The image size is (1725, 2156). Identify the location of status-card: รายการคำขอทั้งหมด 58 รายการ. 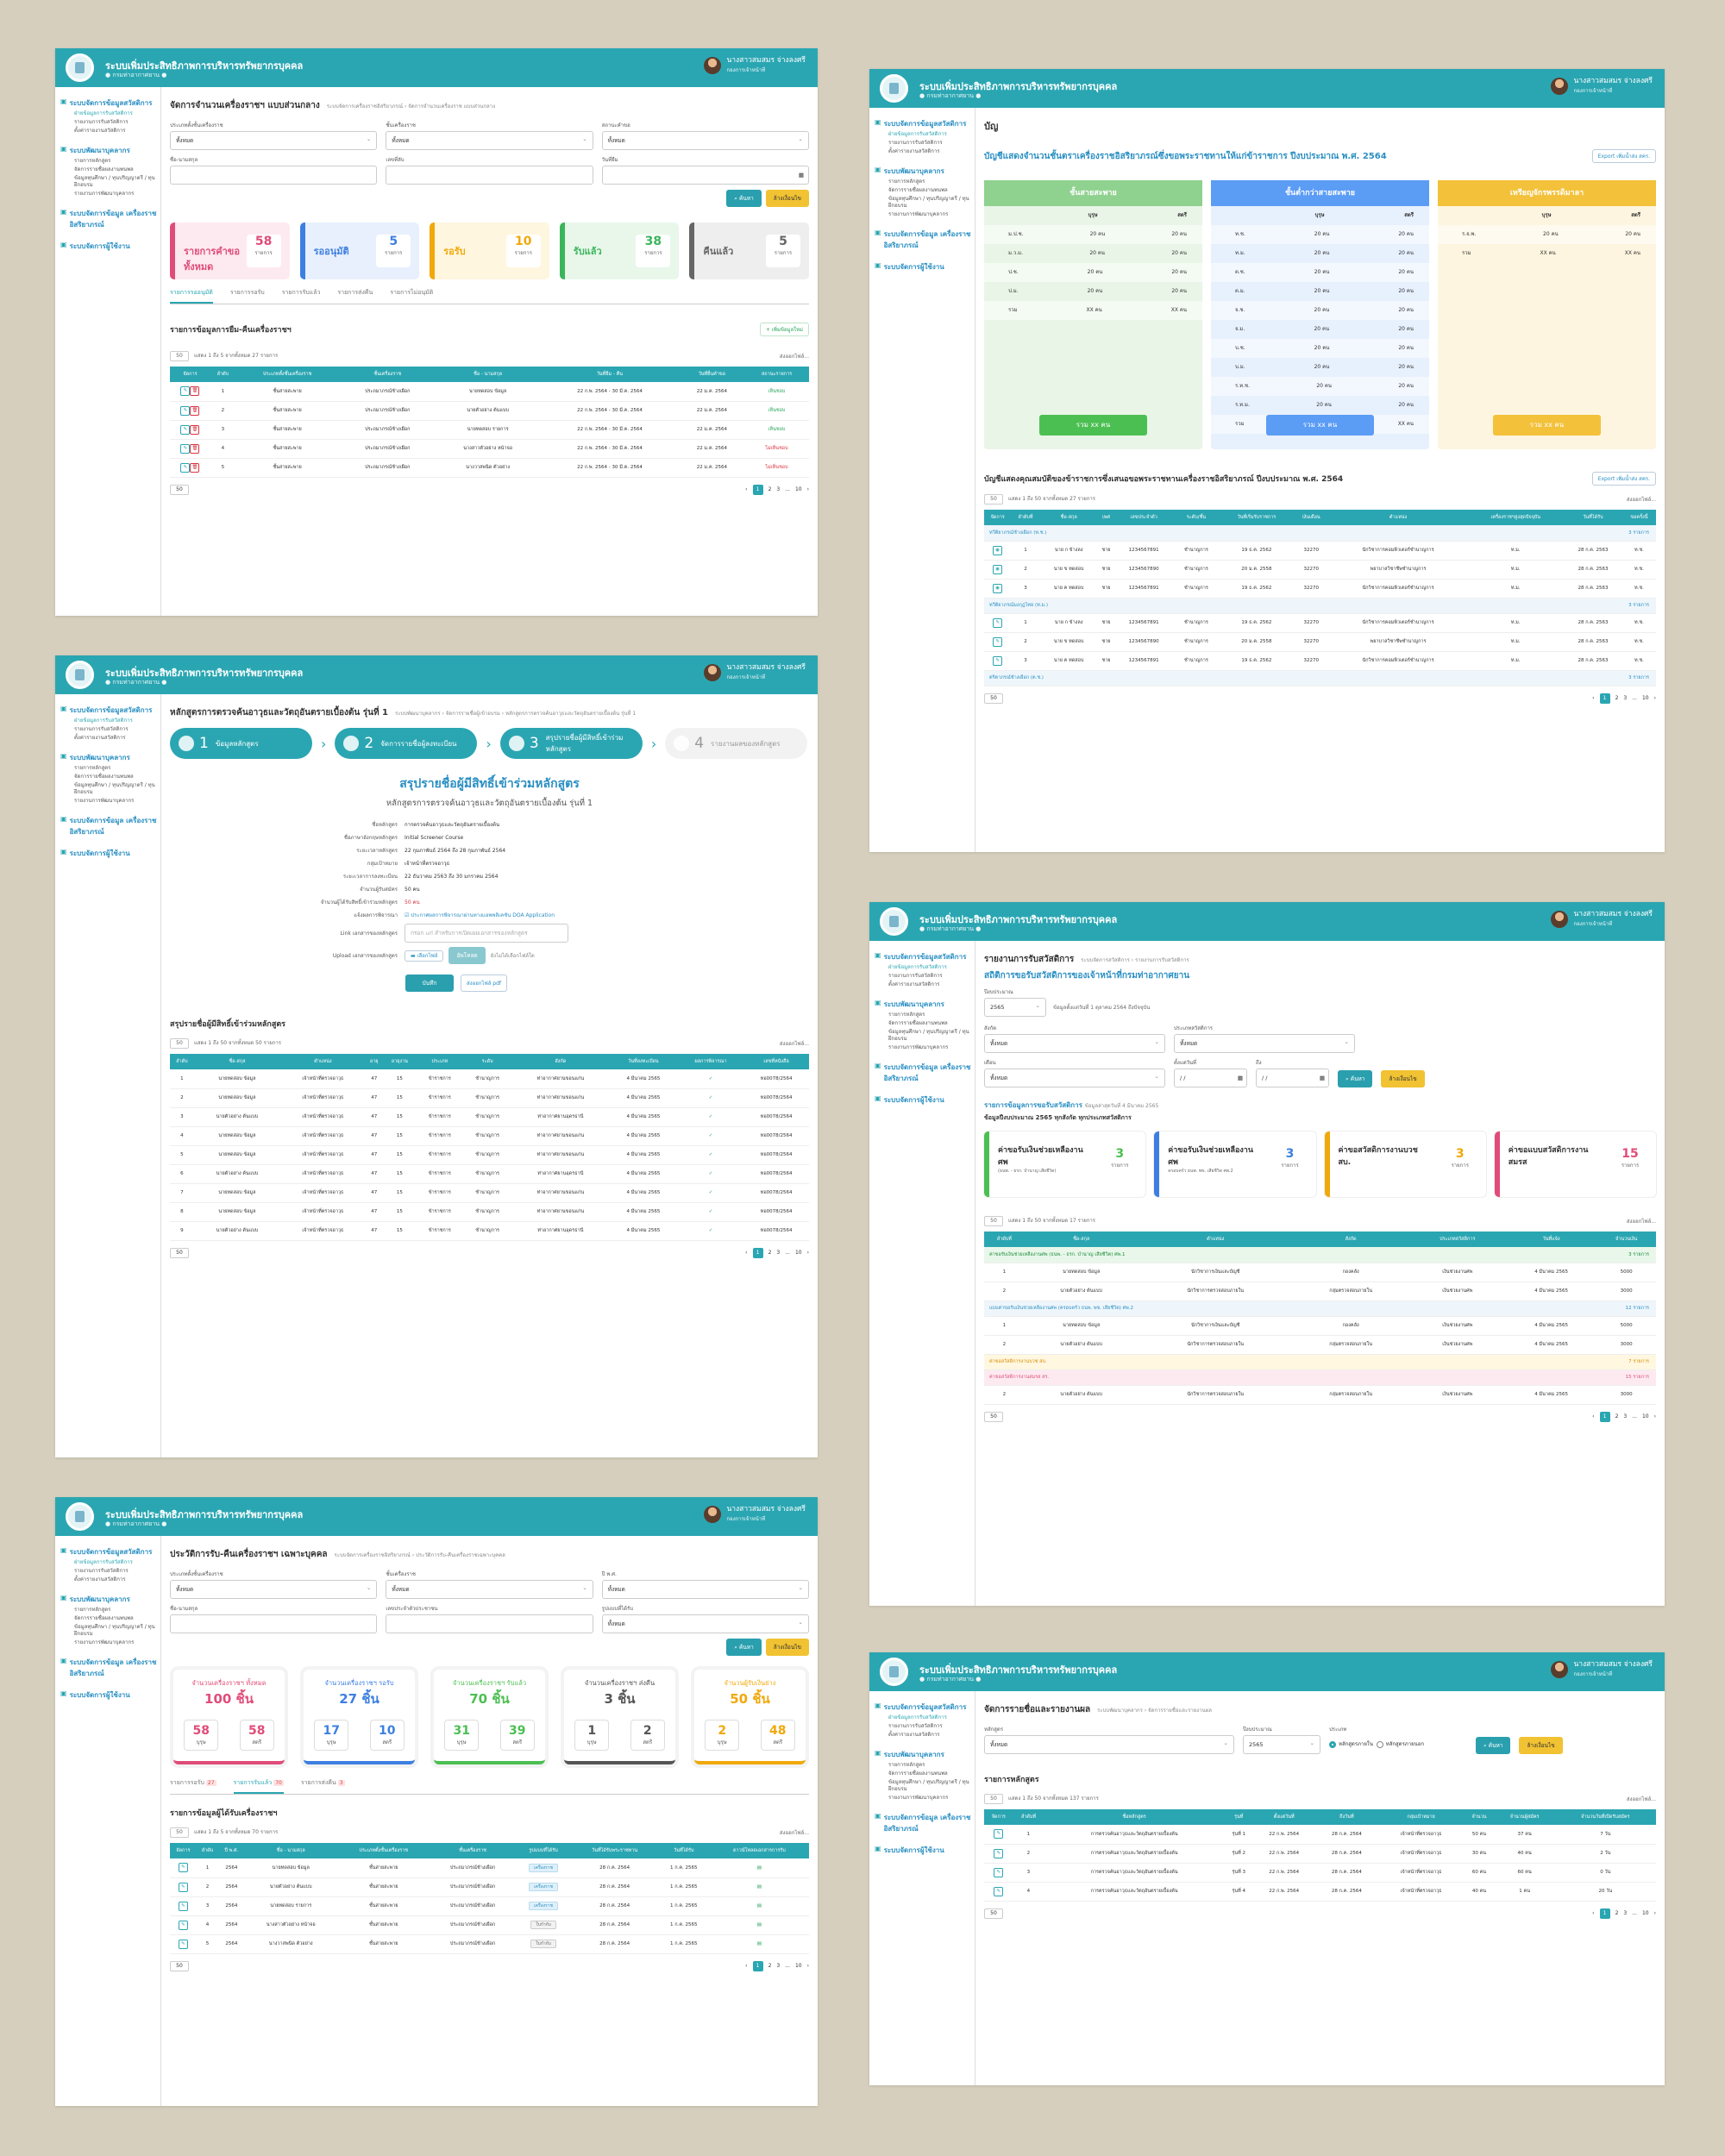
(230, 250).